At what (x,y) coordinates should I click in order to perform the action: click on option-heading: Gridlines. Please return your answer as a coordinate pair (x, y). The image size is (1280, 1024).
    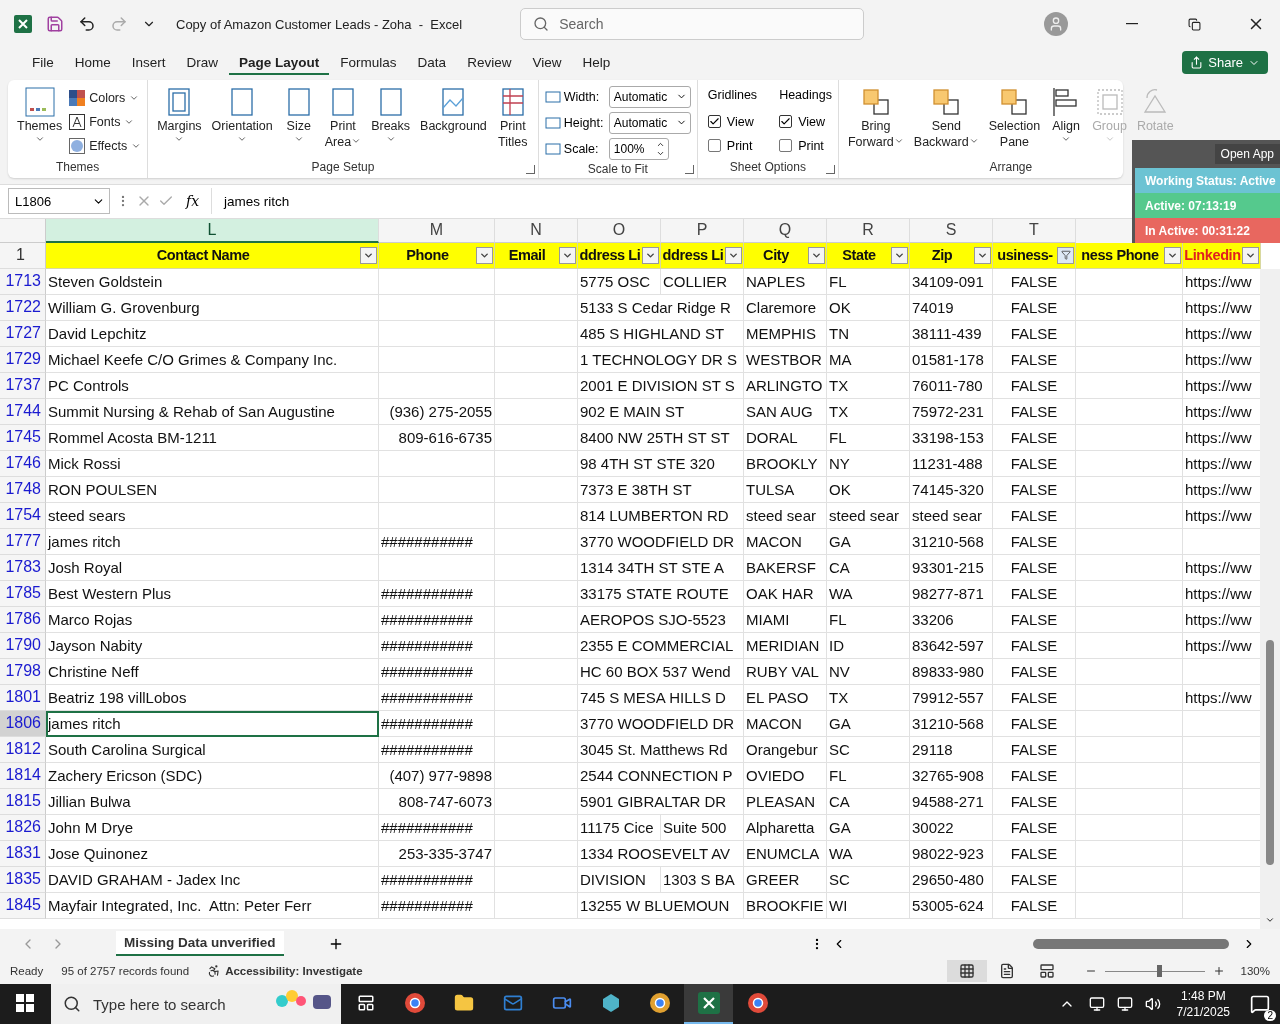
    Looking at the image, I should click on (732, 95).